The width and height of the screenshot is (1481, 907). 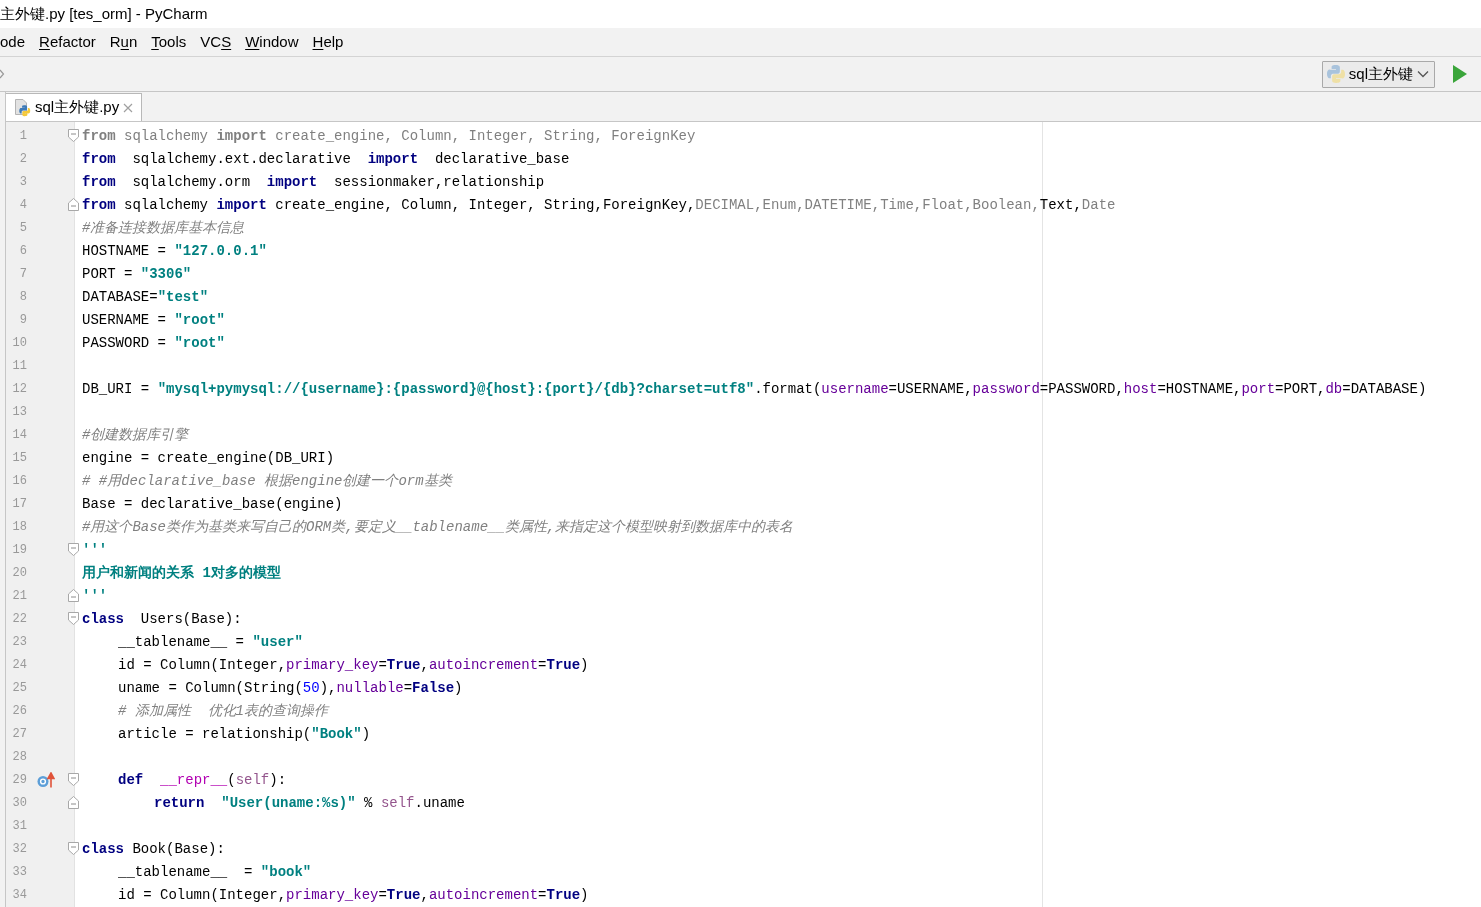 What do you see at coordinates (267, 480) in the screenshot?
I see `code-line: # #用declarative_base 根据engine创建一个orm基类` at bounding box center [267, 480].